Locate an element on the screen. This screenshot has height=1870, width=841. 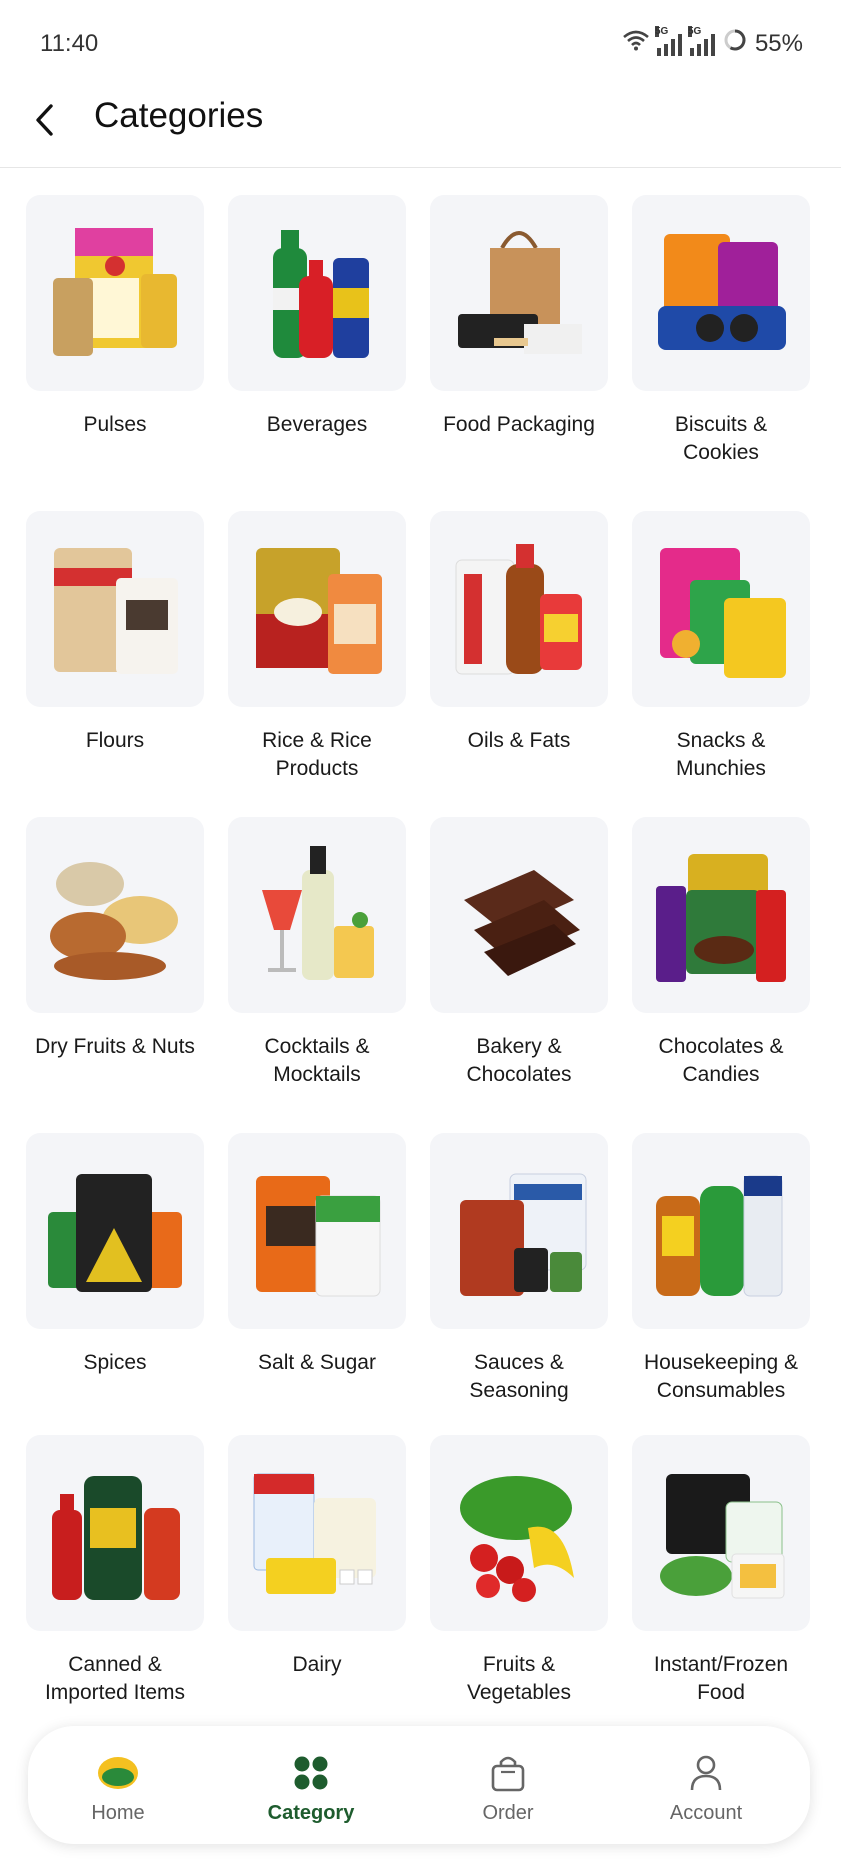
category-label: Dairy is located at coordinates (317, 1664).